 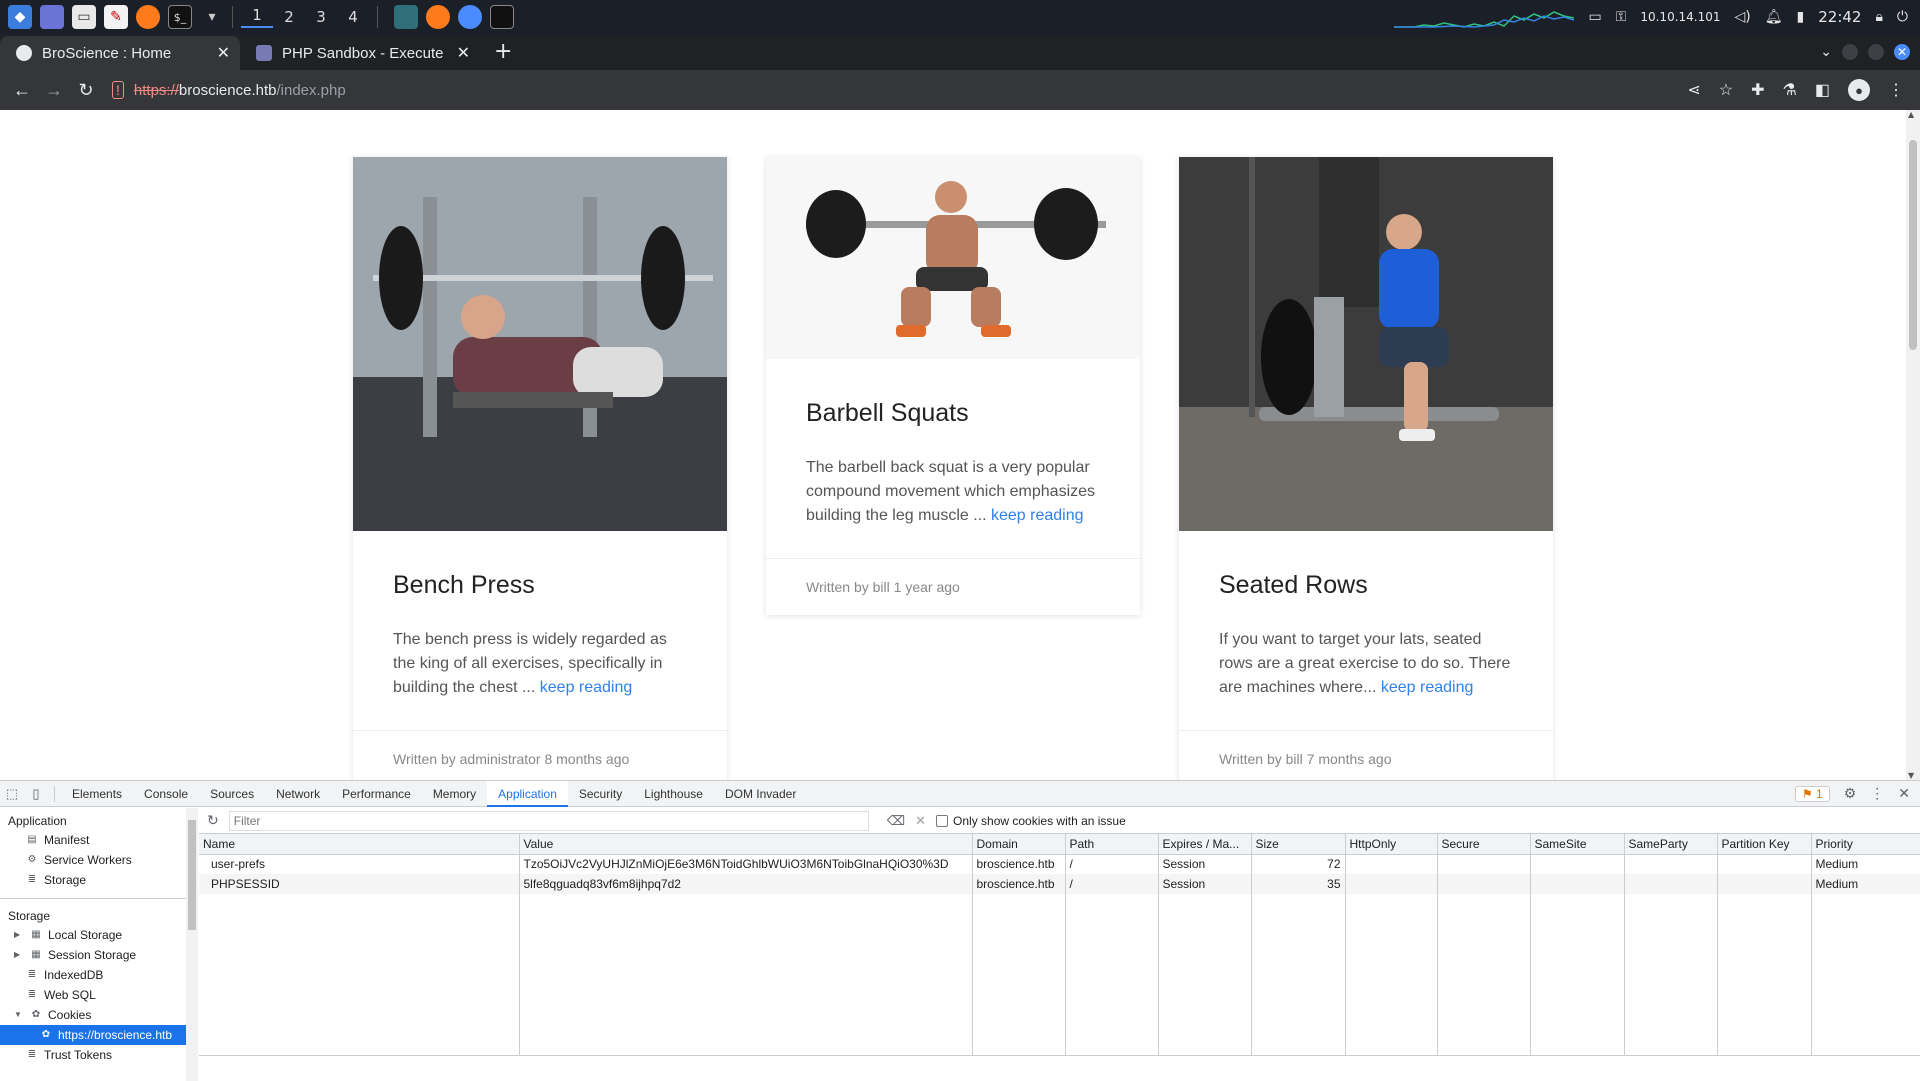 What do you see at coordinates (746, 844) in the screenshot?
I see `column-header-value: Value` at bounding box center [746, 844].